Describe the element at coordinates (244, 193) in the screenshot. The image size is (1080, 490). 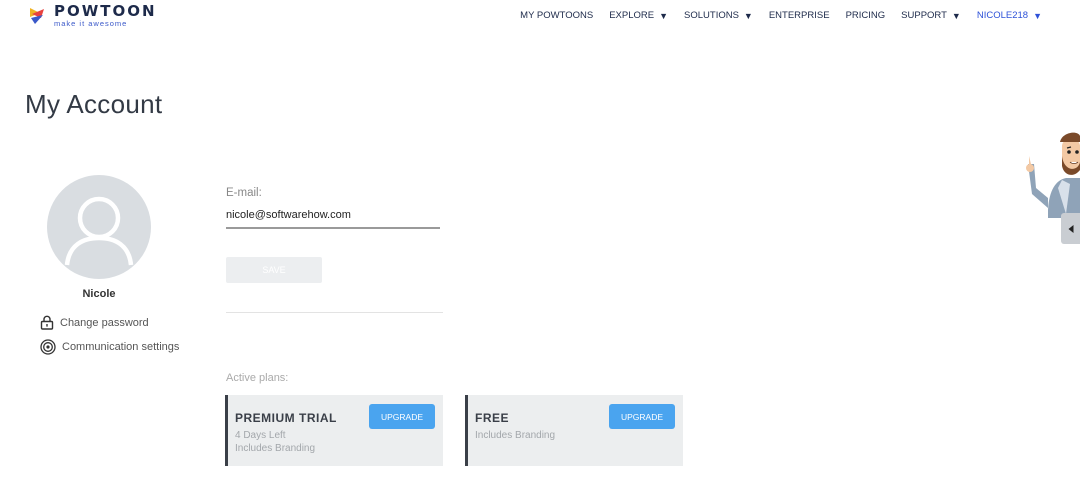
I see `email-label: E-mail:` at that location.